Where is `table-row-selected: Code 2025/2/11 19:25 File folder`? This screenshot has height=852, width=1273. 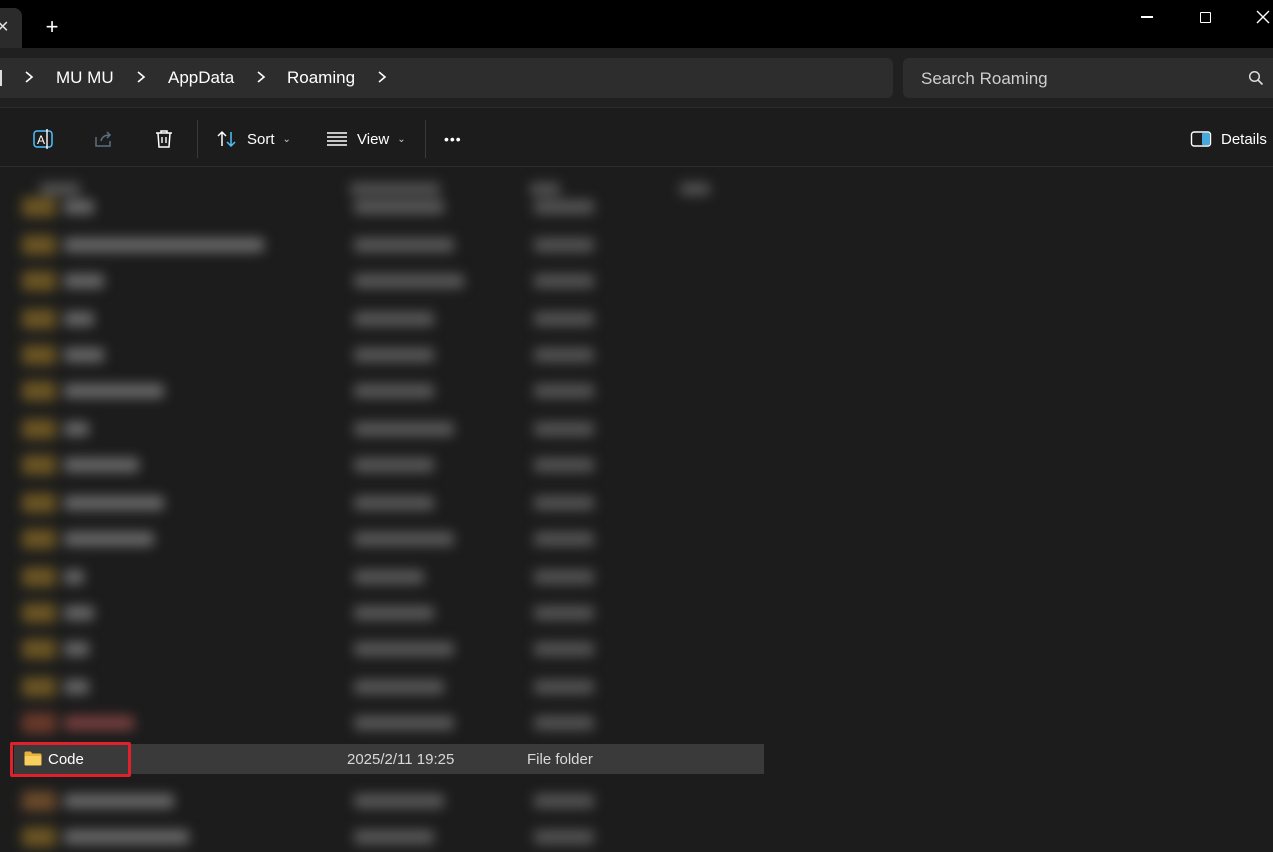 table-row-selected: Code 2025/2/11 19:25 File folder is located at coordinates (389, 759).